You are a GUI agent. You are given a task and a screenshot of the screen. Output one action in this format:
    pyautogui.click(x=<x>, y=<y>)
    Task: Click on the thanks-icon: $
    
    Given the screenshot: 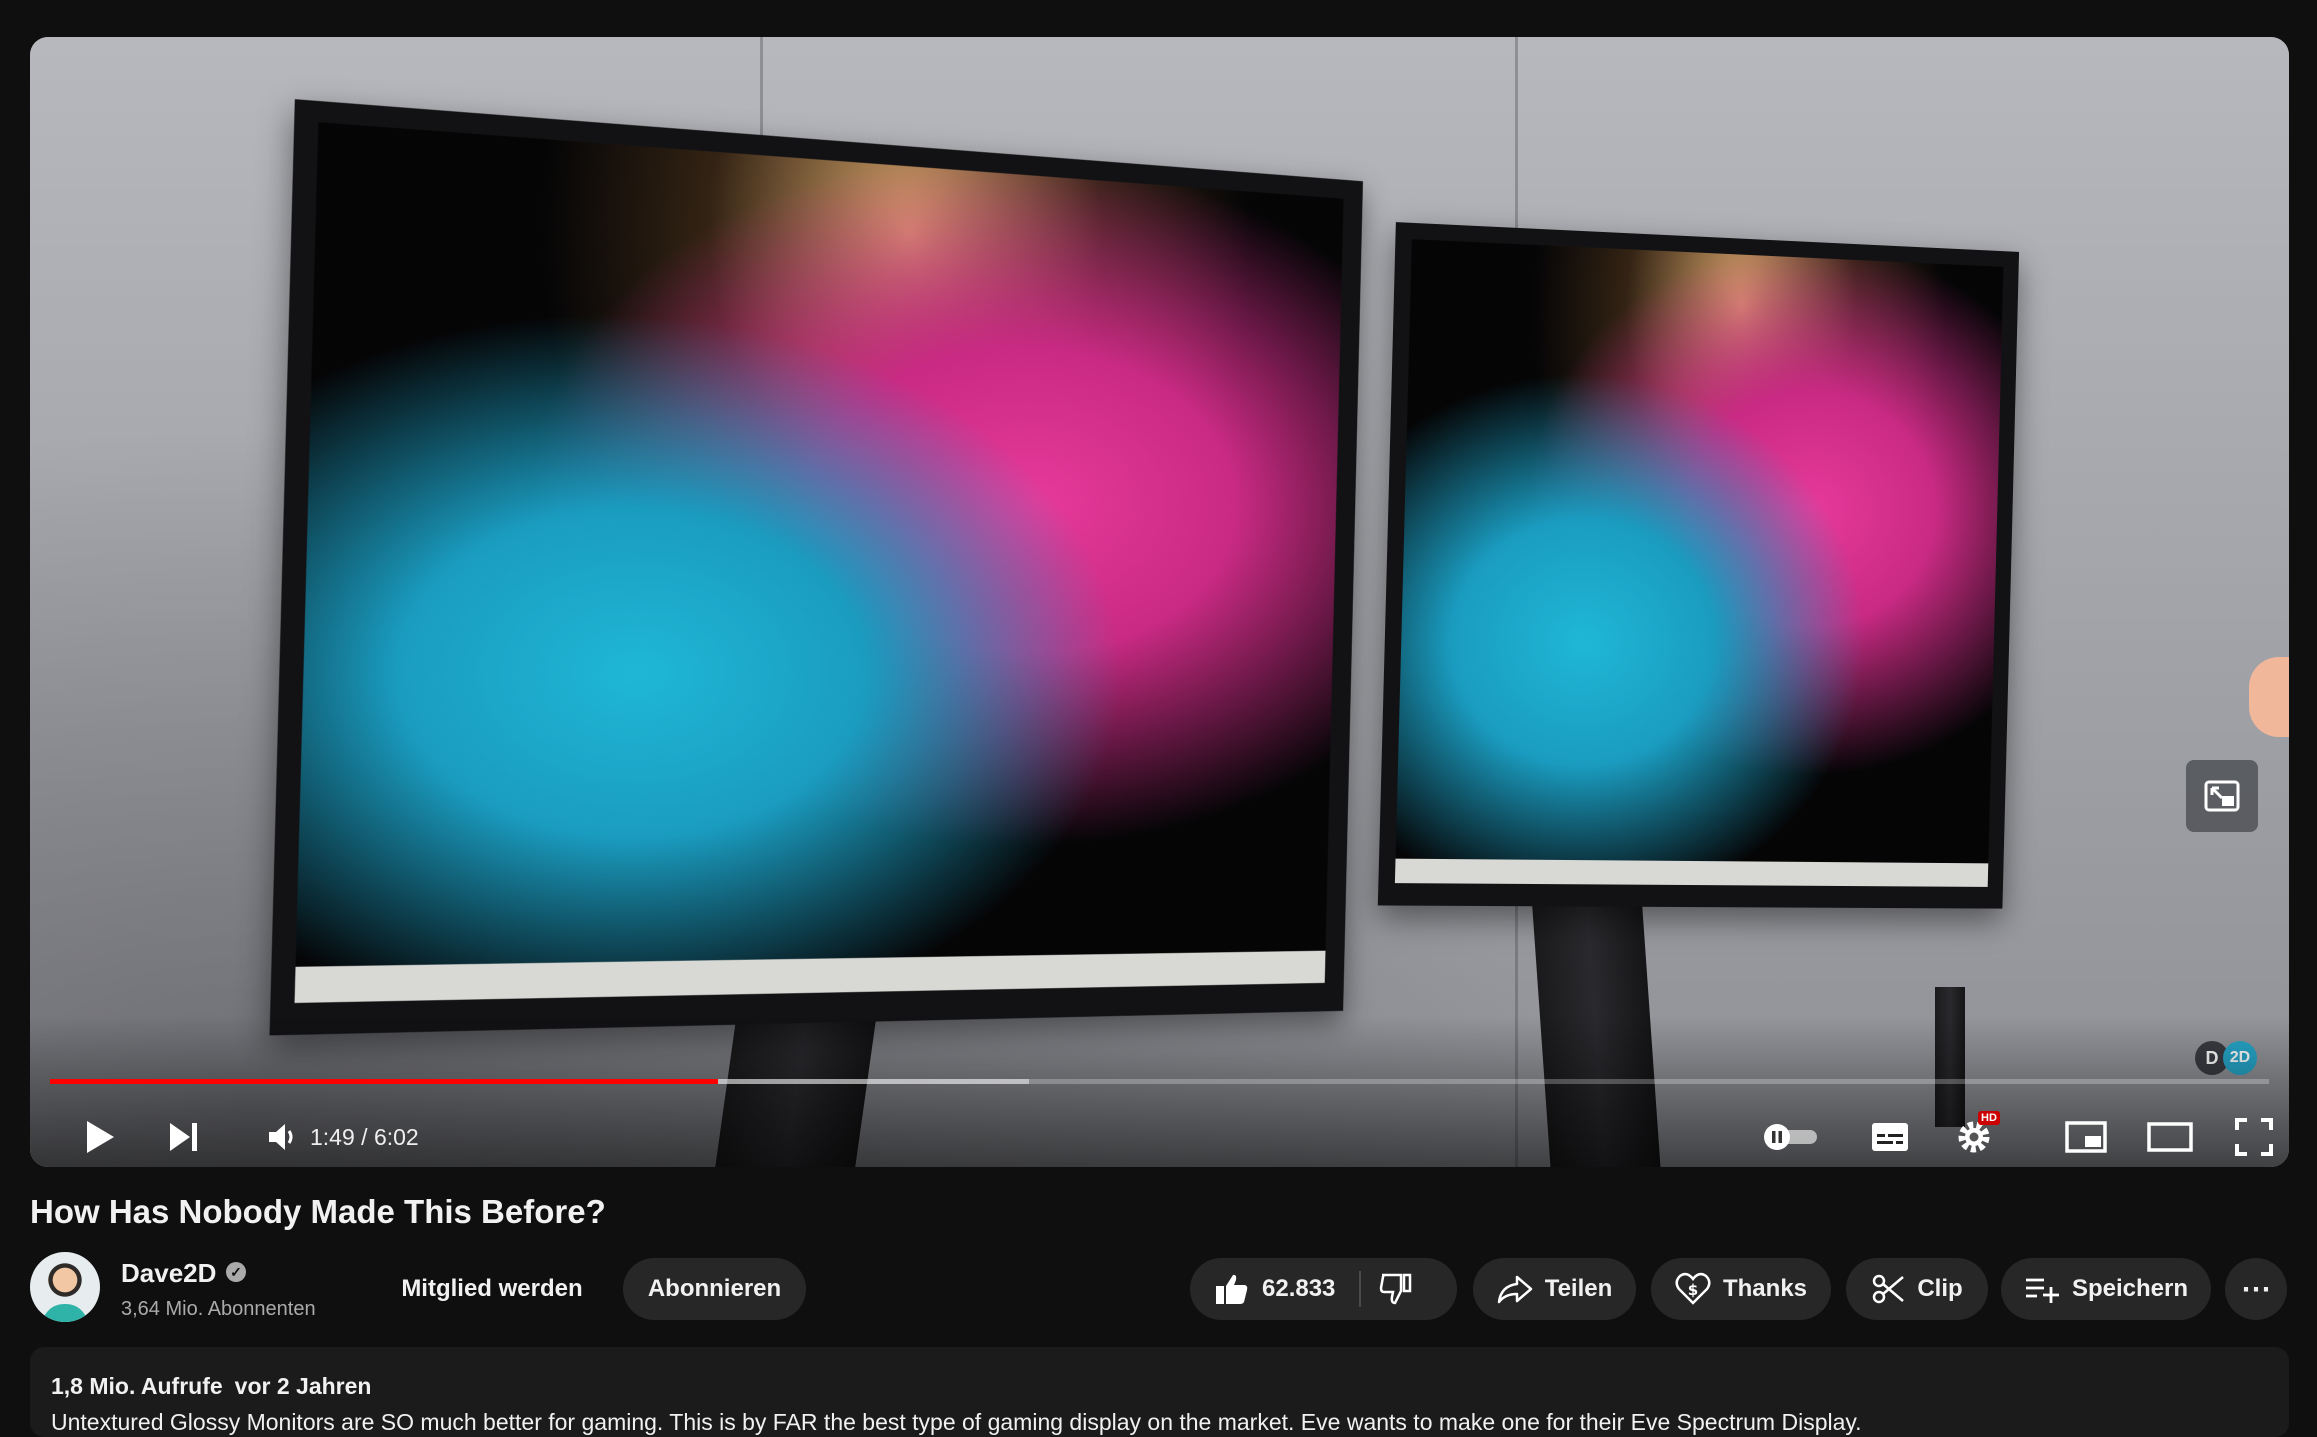 What is the action you would take?
    pyautogui.click(x=1693, y=1289)
    